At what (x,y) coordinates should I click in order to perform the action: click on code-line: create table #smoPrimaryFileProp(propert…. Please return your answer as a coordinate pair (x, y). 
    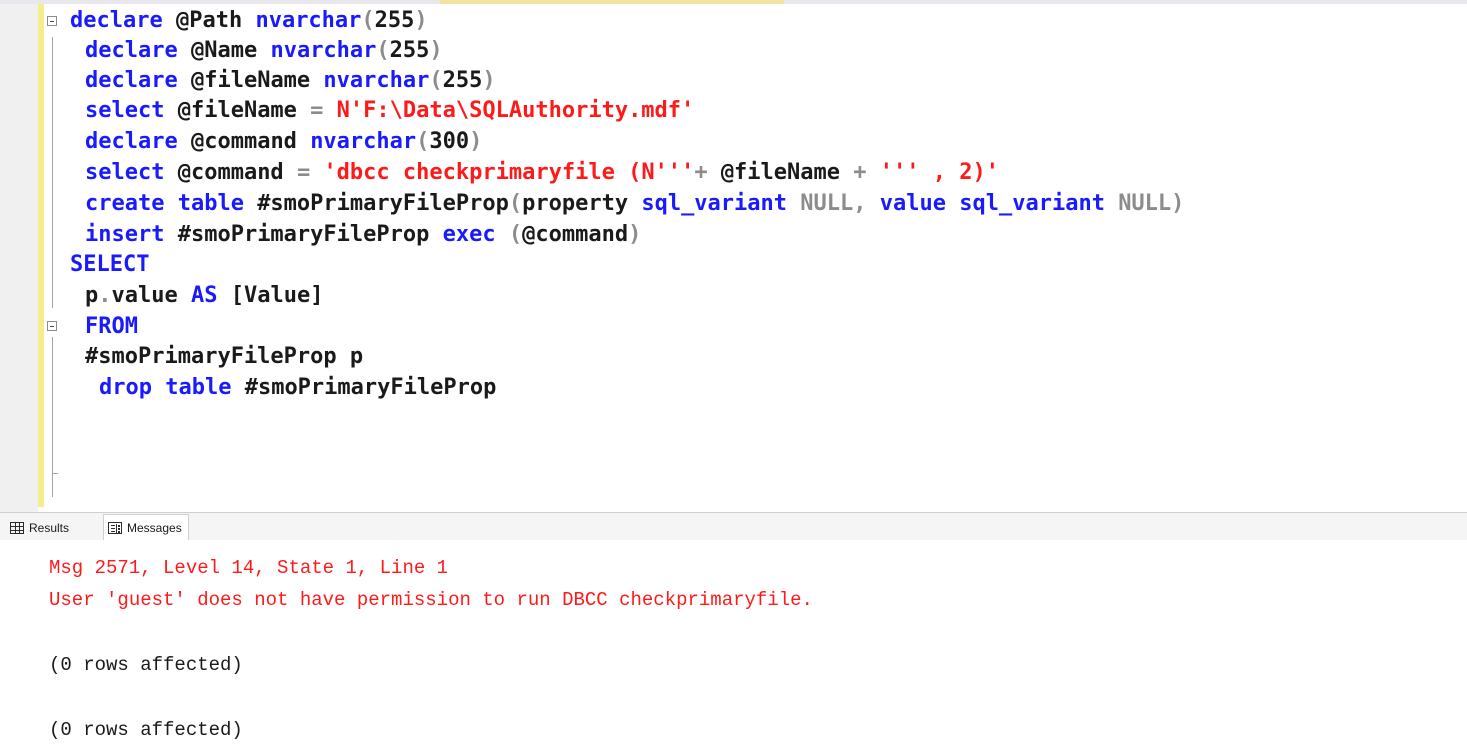
    Looking at the image, I should click on (733, 204).